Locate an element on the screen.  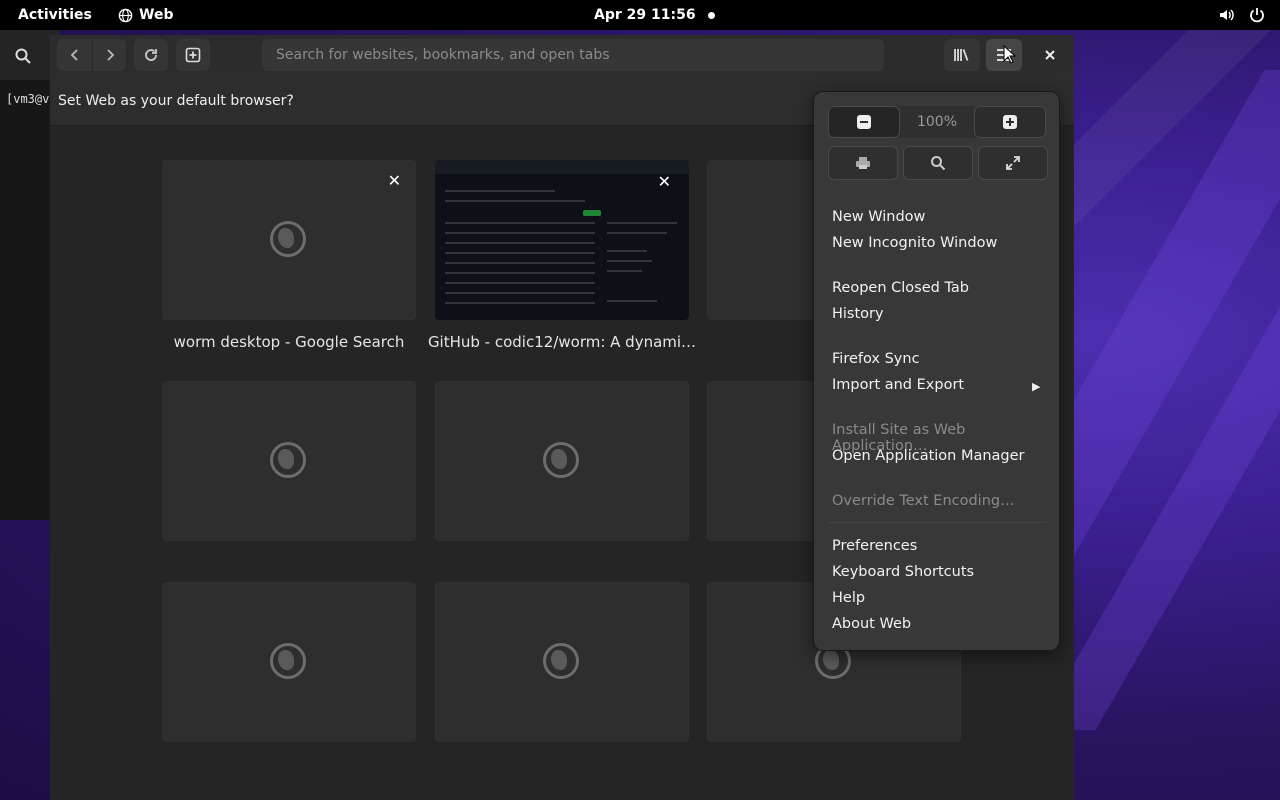
close-window-button is located at coordinates (1050, 55).